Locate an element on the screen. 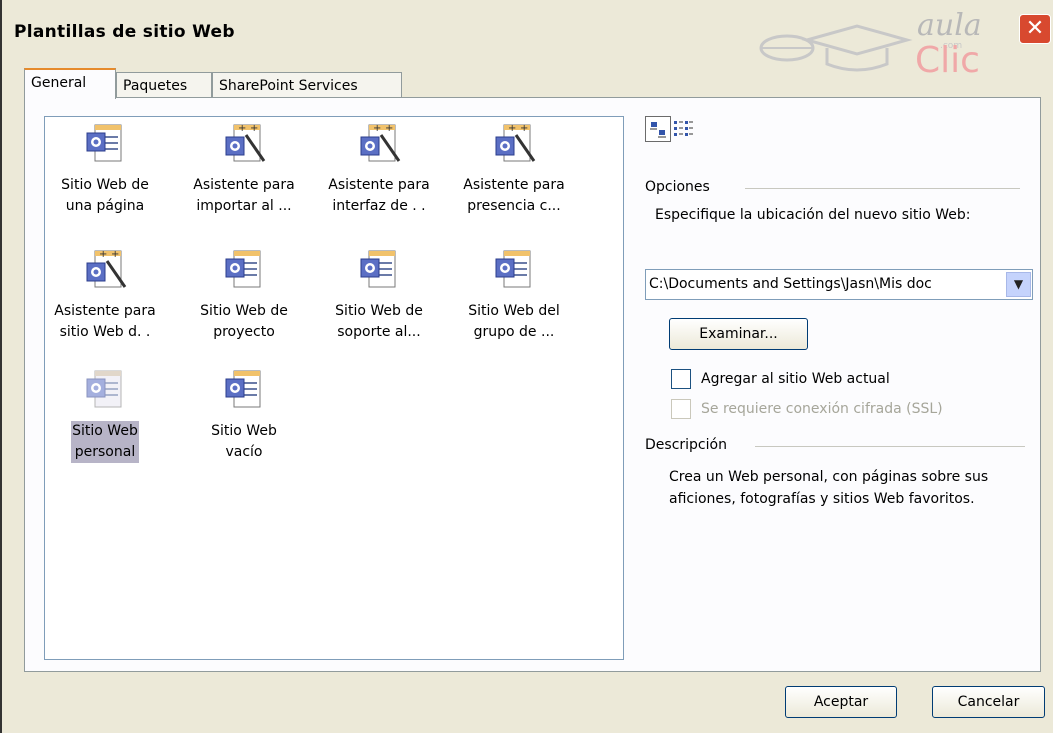 This screenshot has height=733, width=1053. logo-clic-text: Clic is located at coordinates (947, 60).